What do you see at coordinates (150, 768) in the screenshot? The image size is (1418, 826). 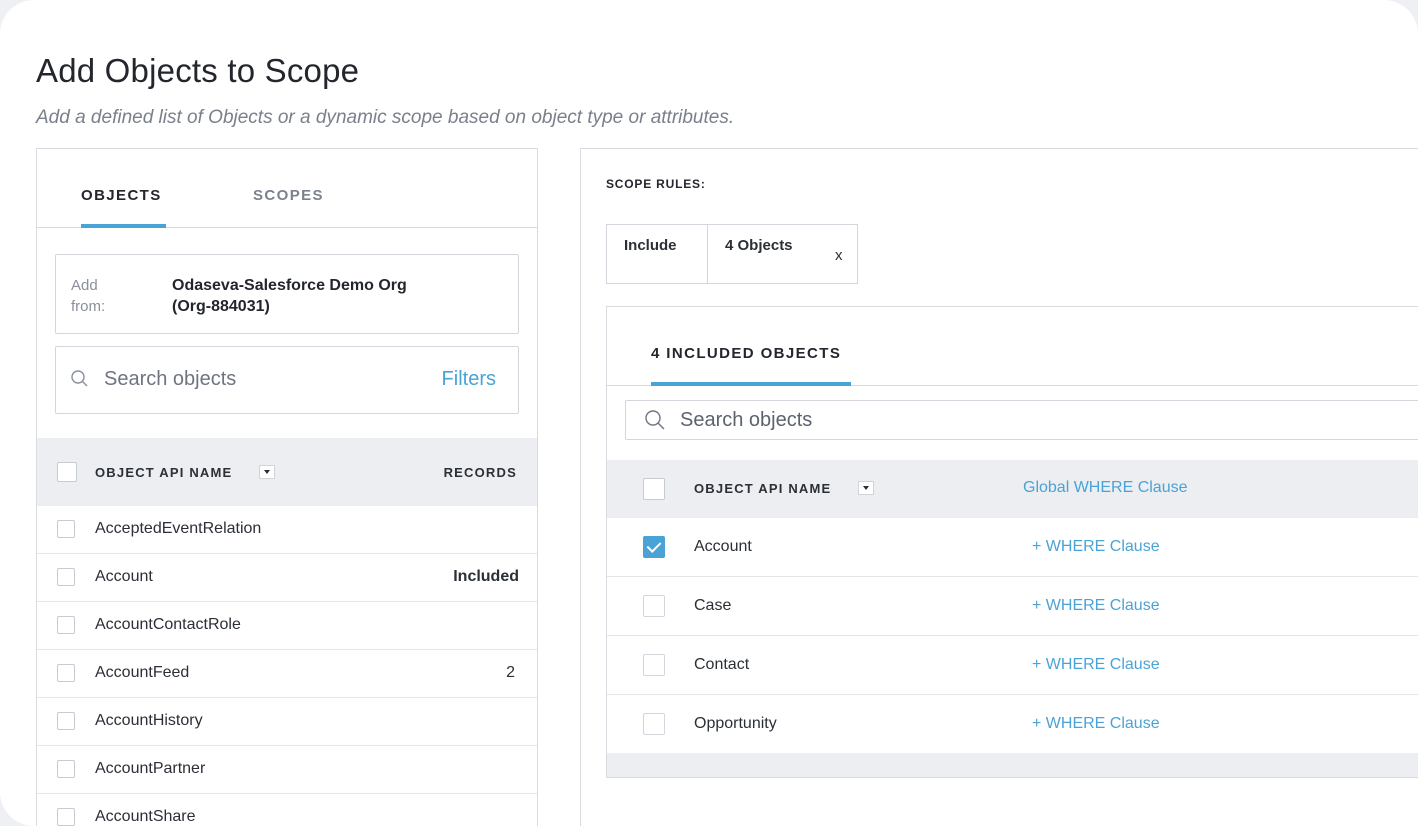 I see `object-name: AccountPartner` at bounding box center [150, 768].